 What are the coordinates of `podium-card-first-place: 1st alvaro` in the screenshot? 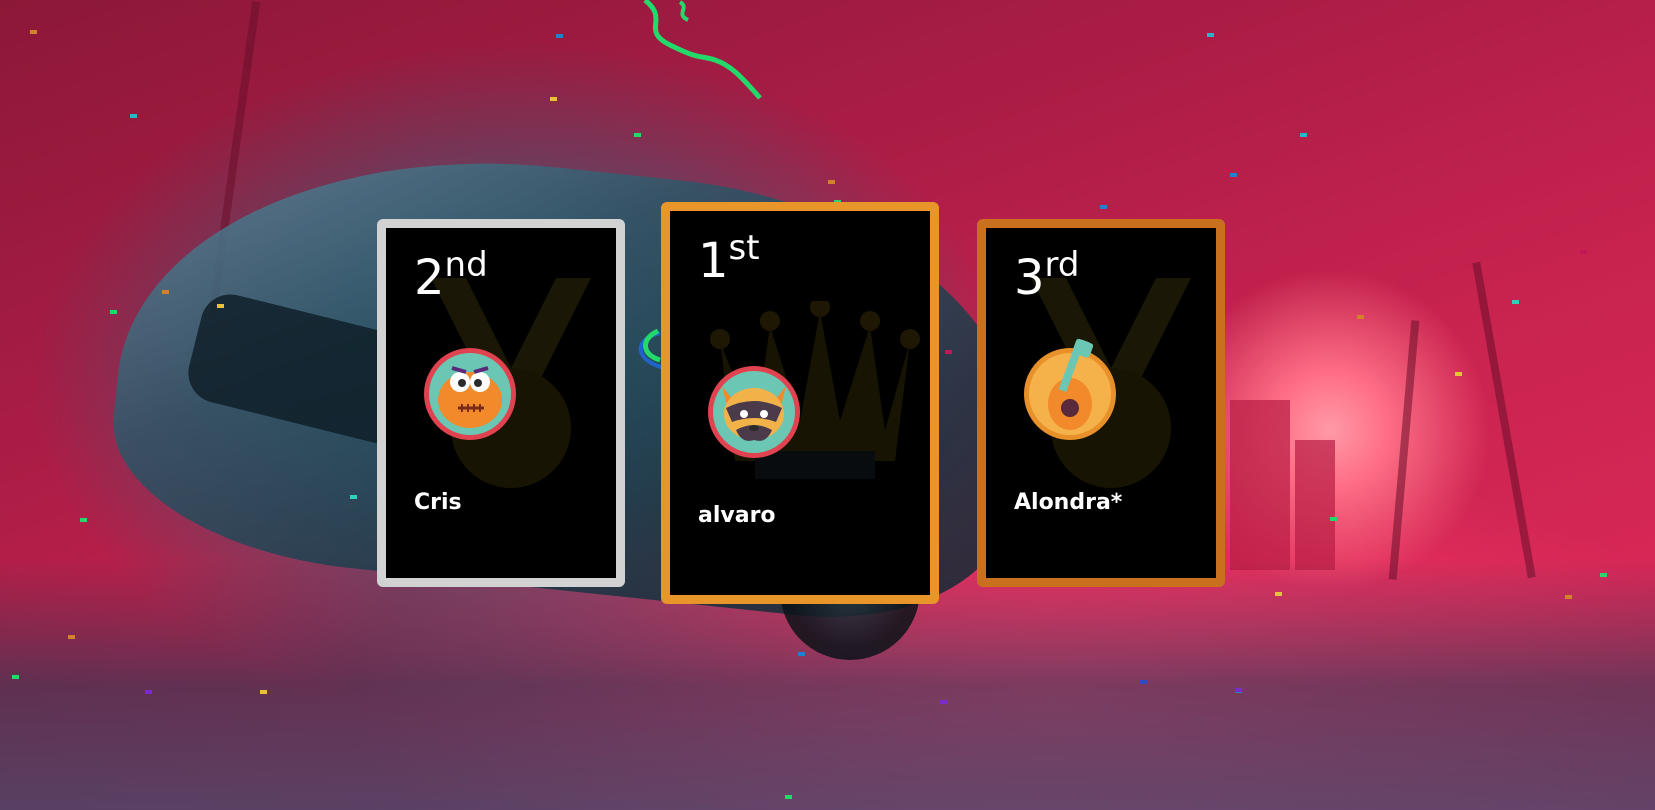 It's located at (800, 403).